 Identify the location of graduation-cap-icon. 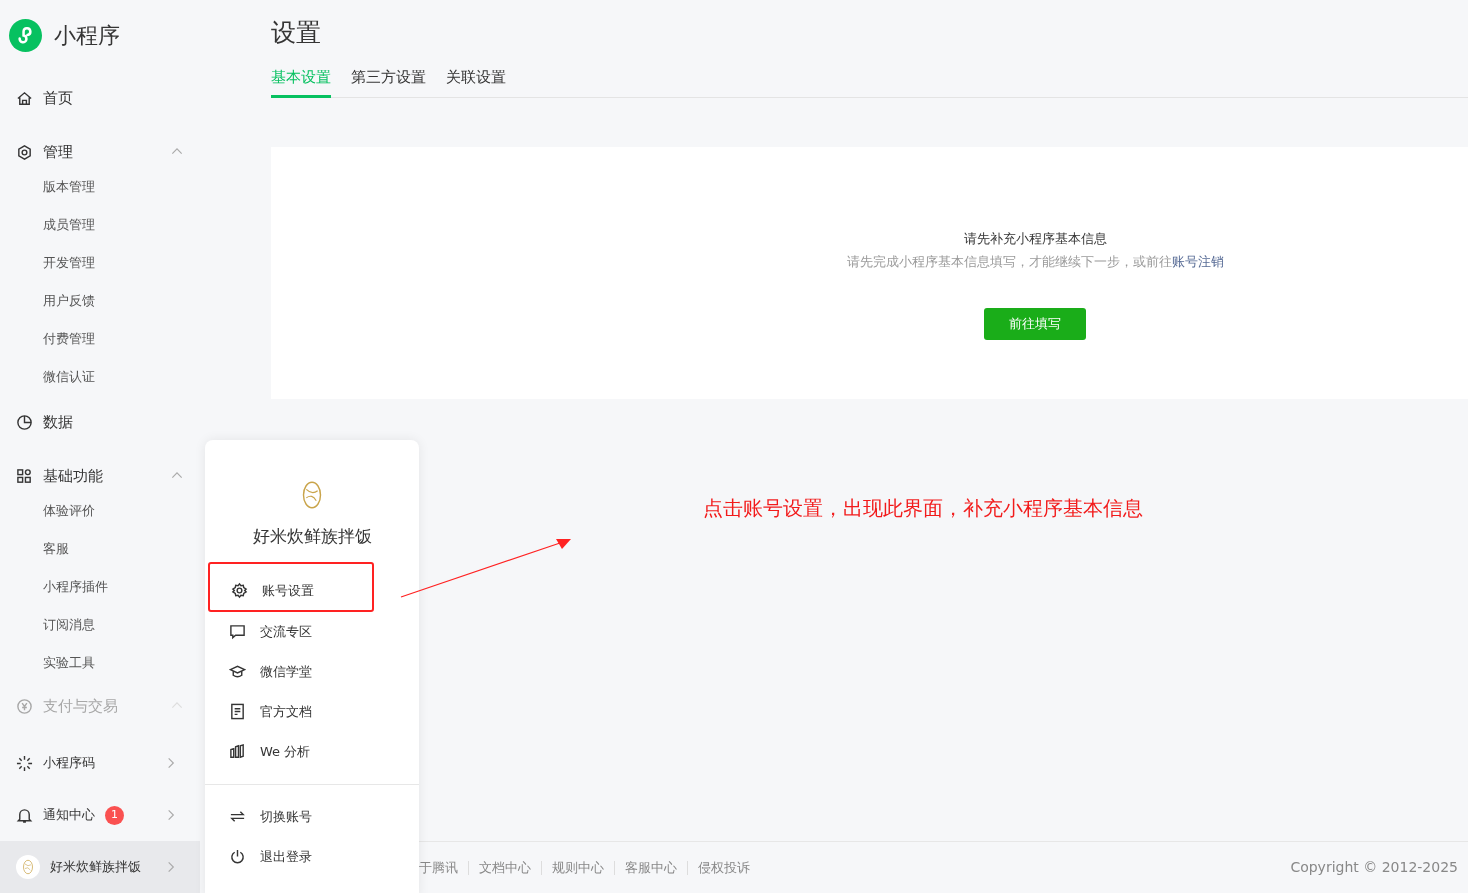
(237, 671).